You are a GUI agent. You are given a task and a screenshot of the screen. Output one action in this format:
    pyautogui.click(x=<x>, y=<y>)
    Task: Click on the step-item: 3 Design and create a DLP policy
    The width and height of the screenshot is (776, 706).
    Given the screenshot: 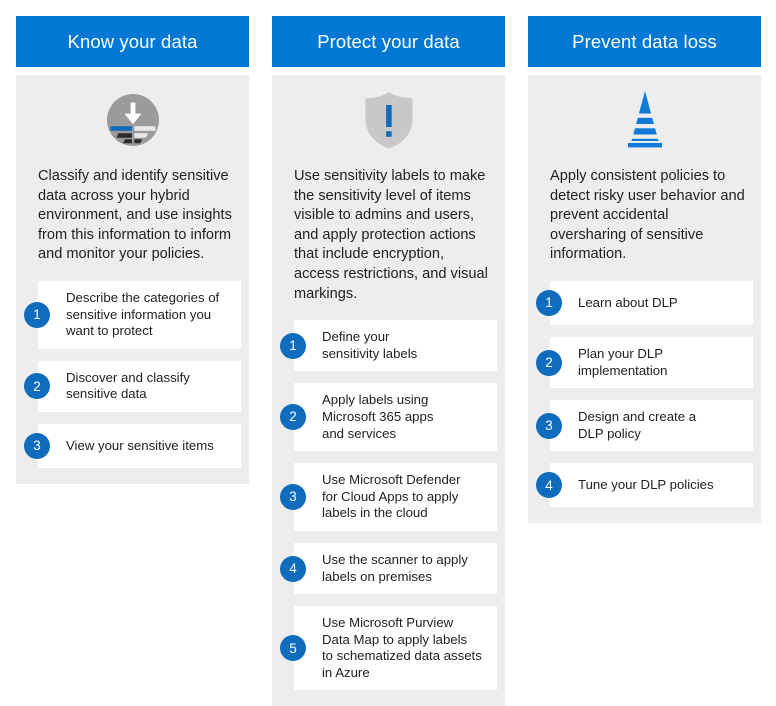 What is the action you would take?
    pyautogui.click(x=644, y=426)
    